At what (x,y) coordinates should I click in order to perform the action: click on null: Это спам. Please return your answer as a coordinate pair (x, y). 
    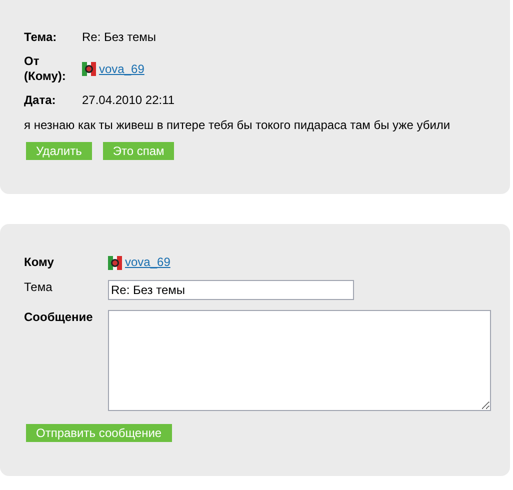
    Looking at the image, I should click on (138, 151).